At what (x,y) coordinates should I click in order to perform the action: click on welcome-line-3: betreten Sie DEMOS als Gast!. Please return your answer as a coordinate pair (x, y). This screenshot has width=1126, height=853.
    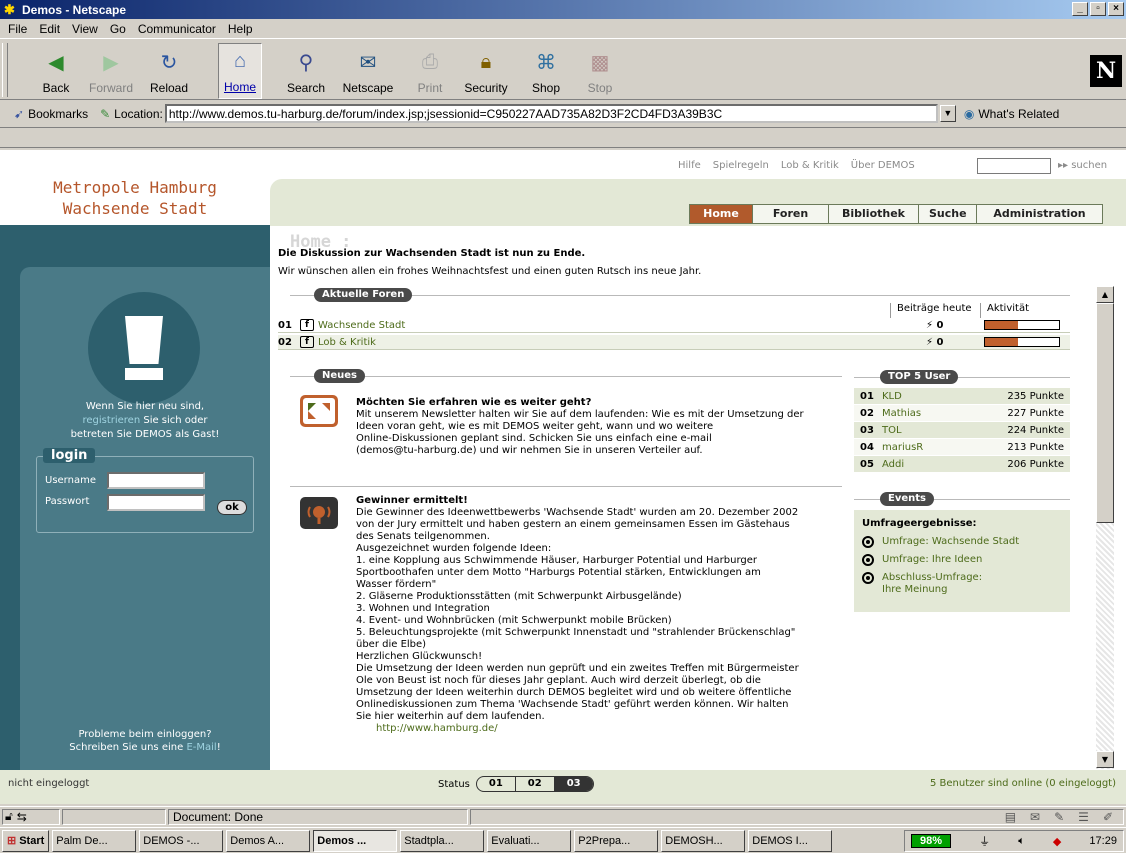
    Looking at the image, I should click on (145, 434).